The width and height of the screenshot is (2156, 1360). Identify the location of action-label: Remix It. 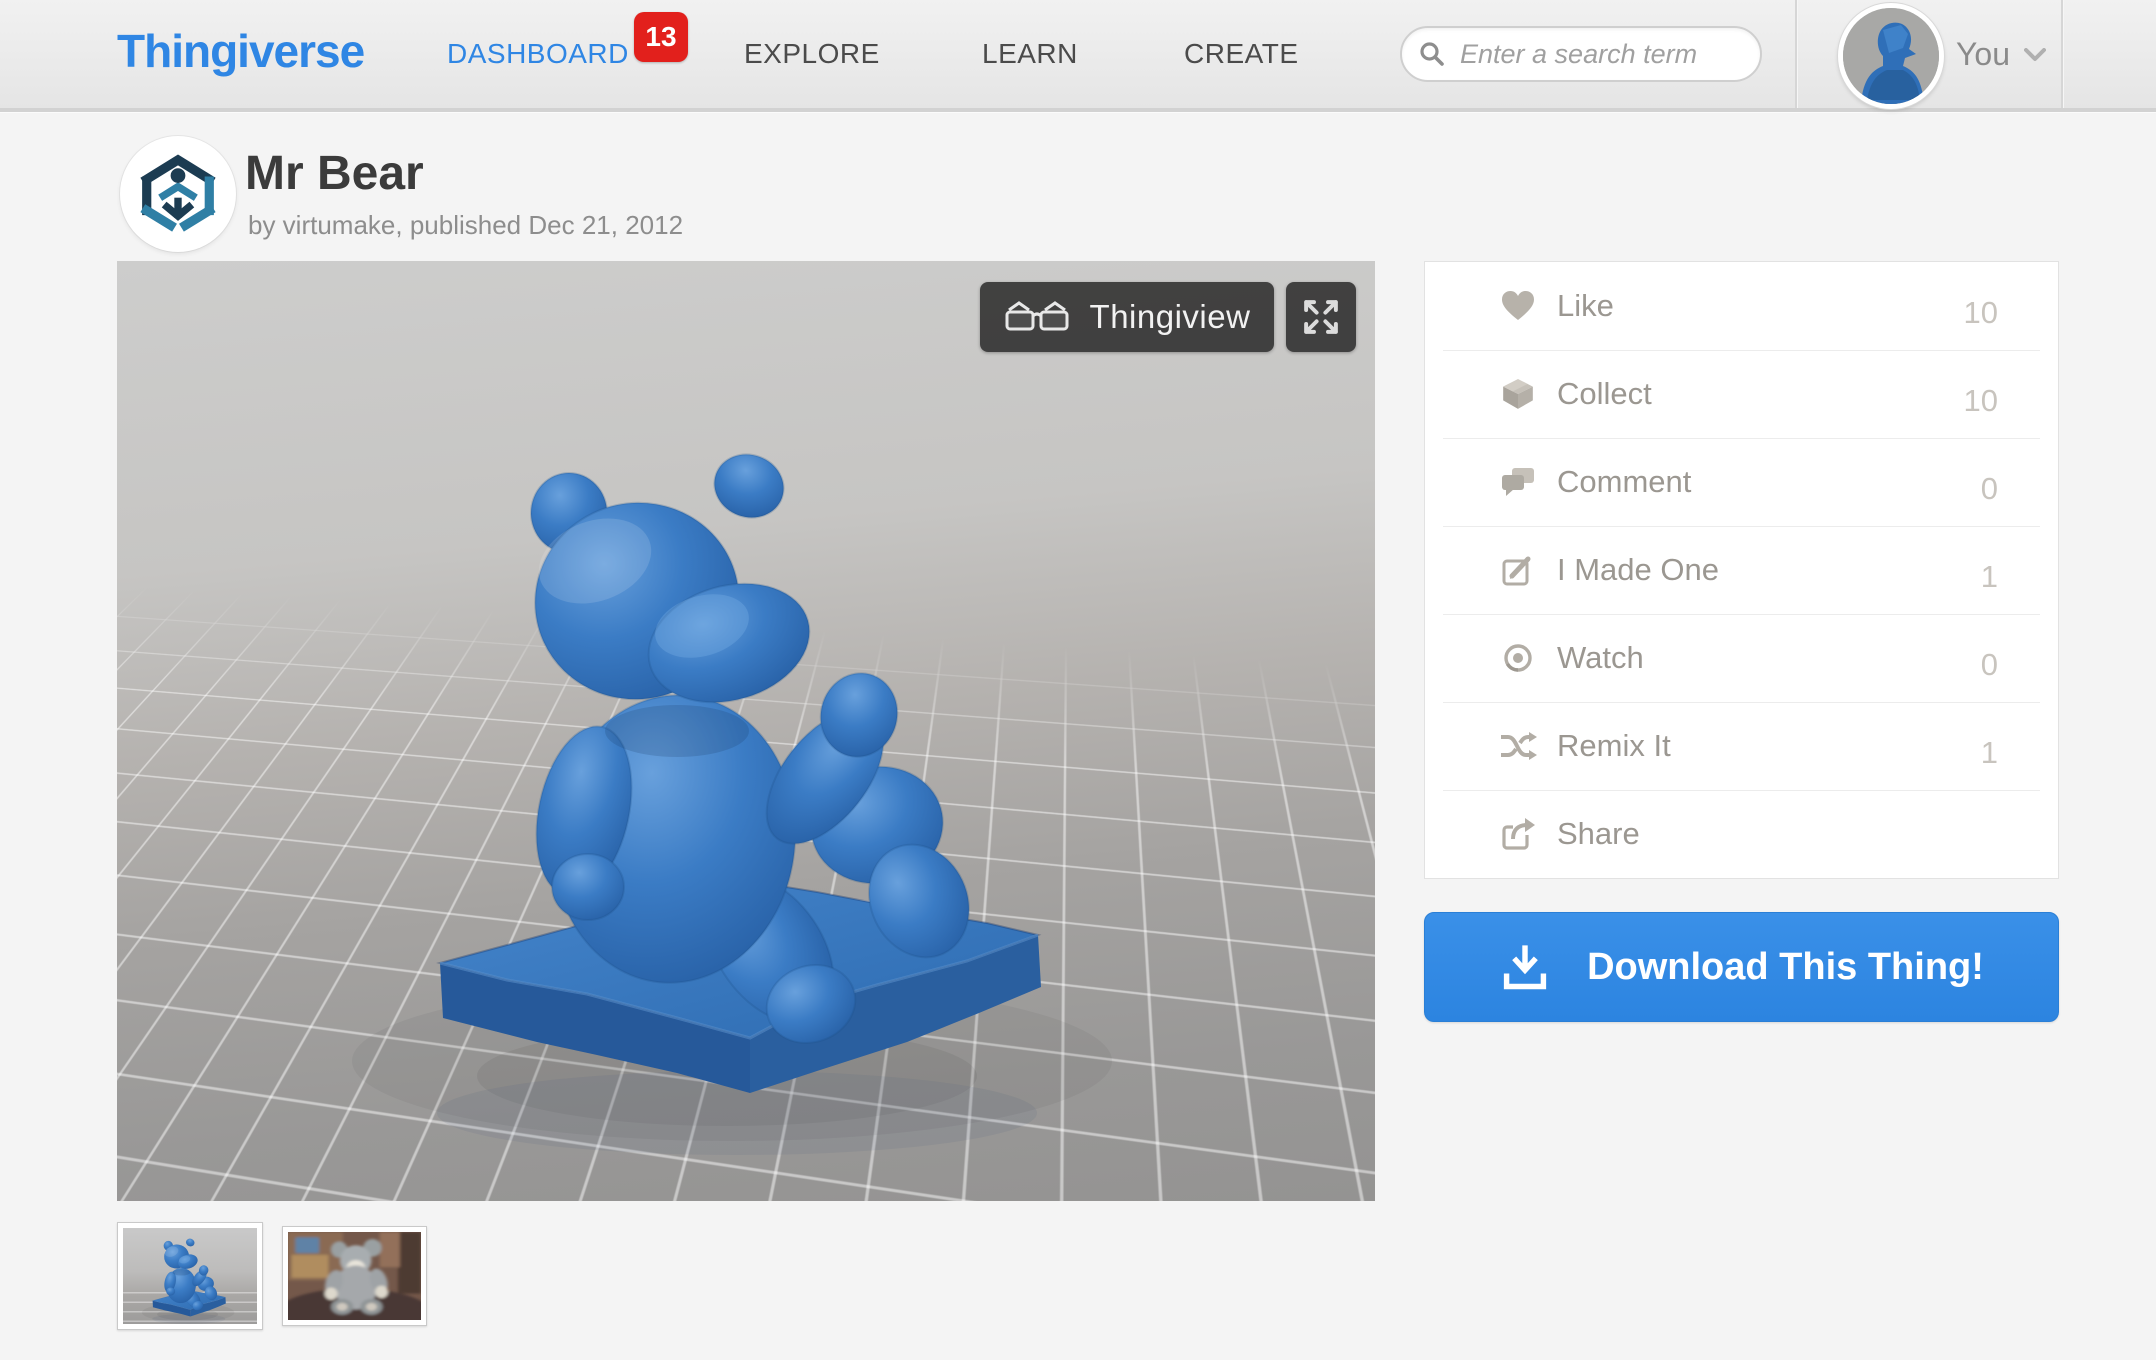
(1614, 745).